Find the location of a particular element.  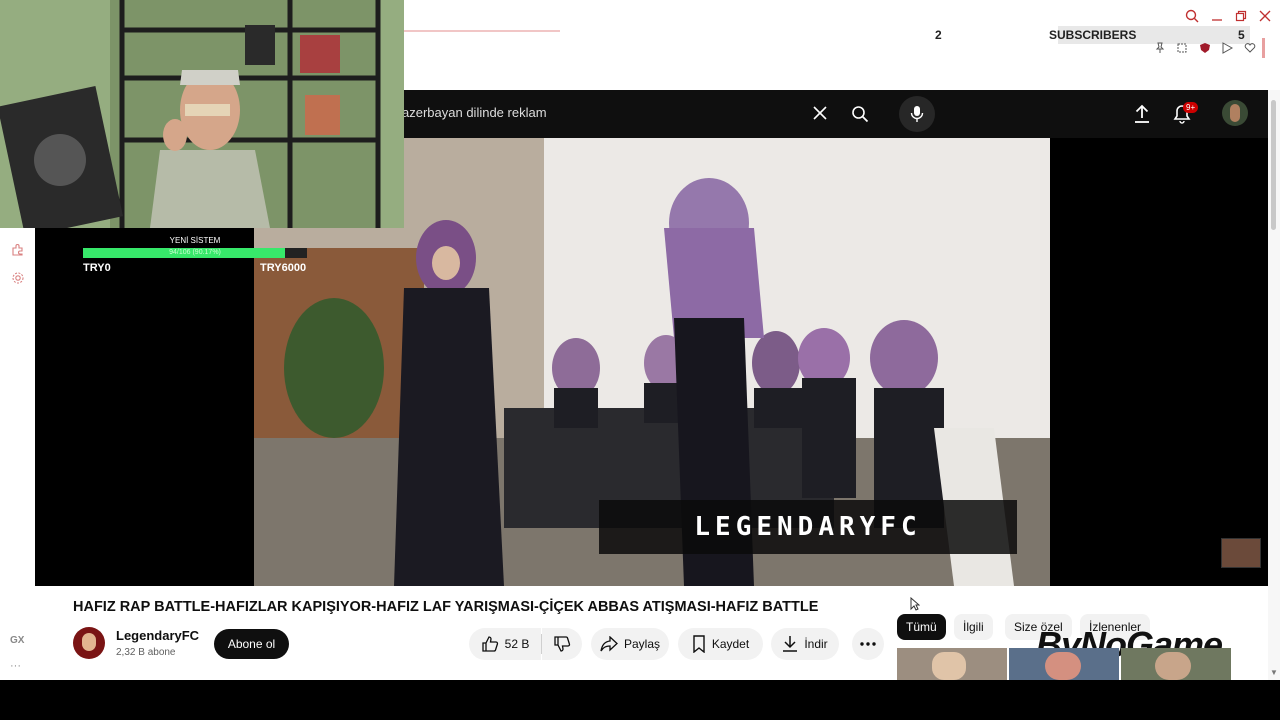

share-button: Paylaş is located at coordinates (630, 644).